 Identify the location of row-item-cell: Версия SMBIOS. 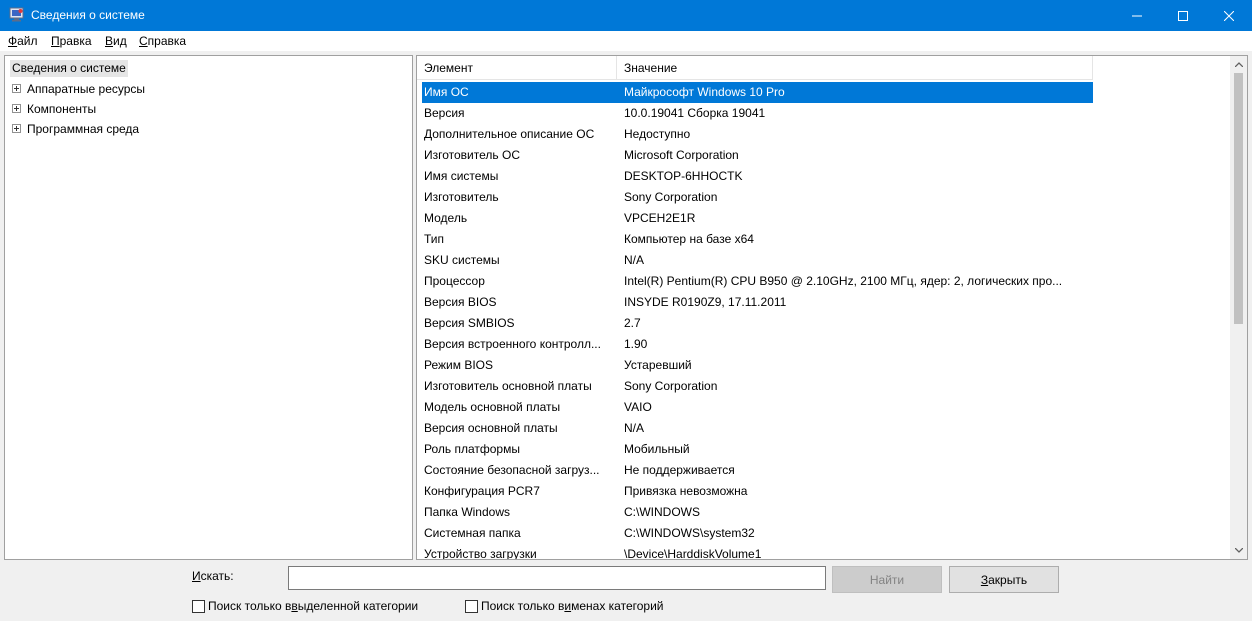
(469, 323).